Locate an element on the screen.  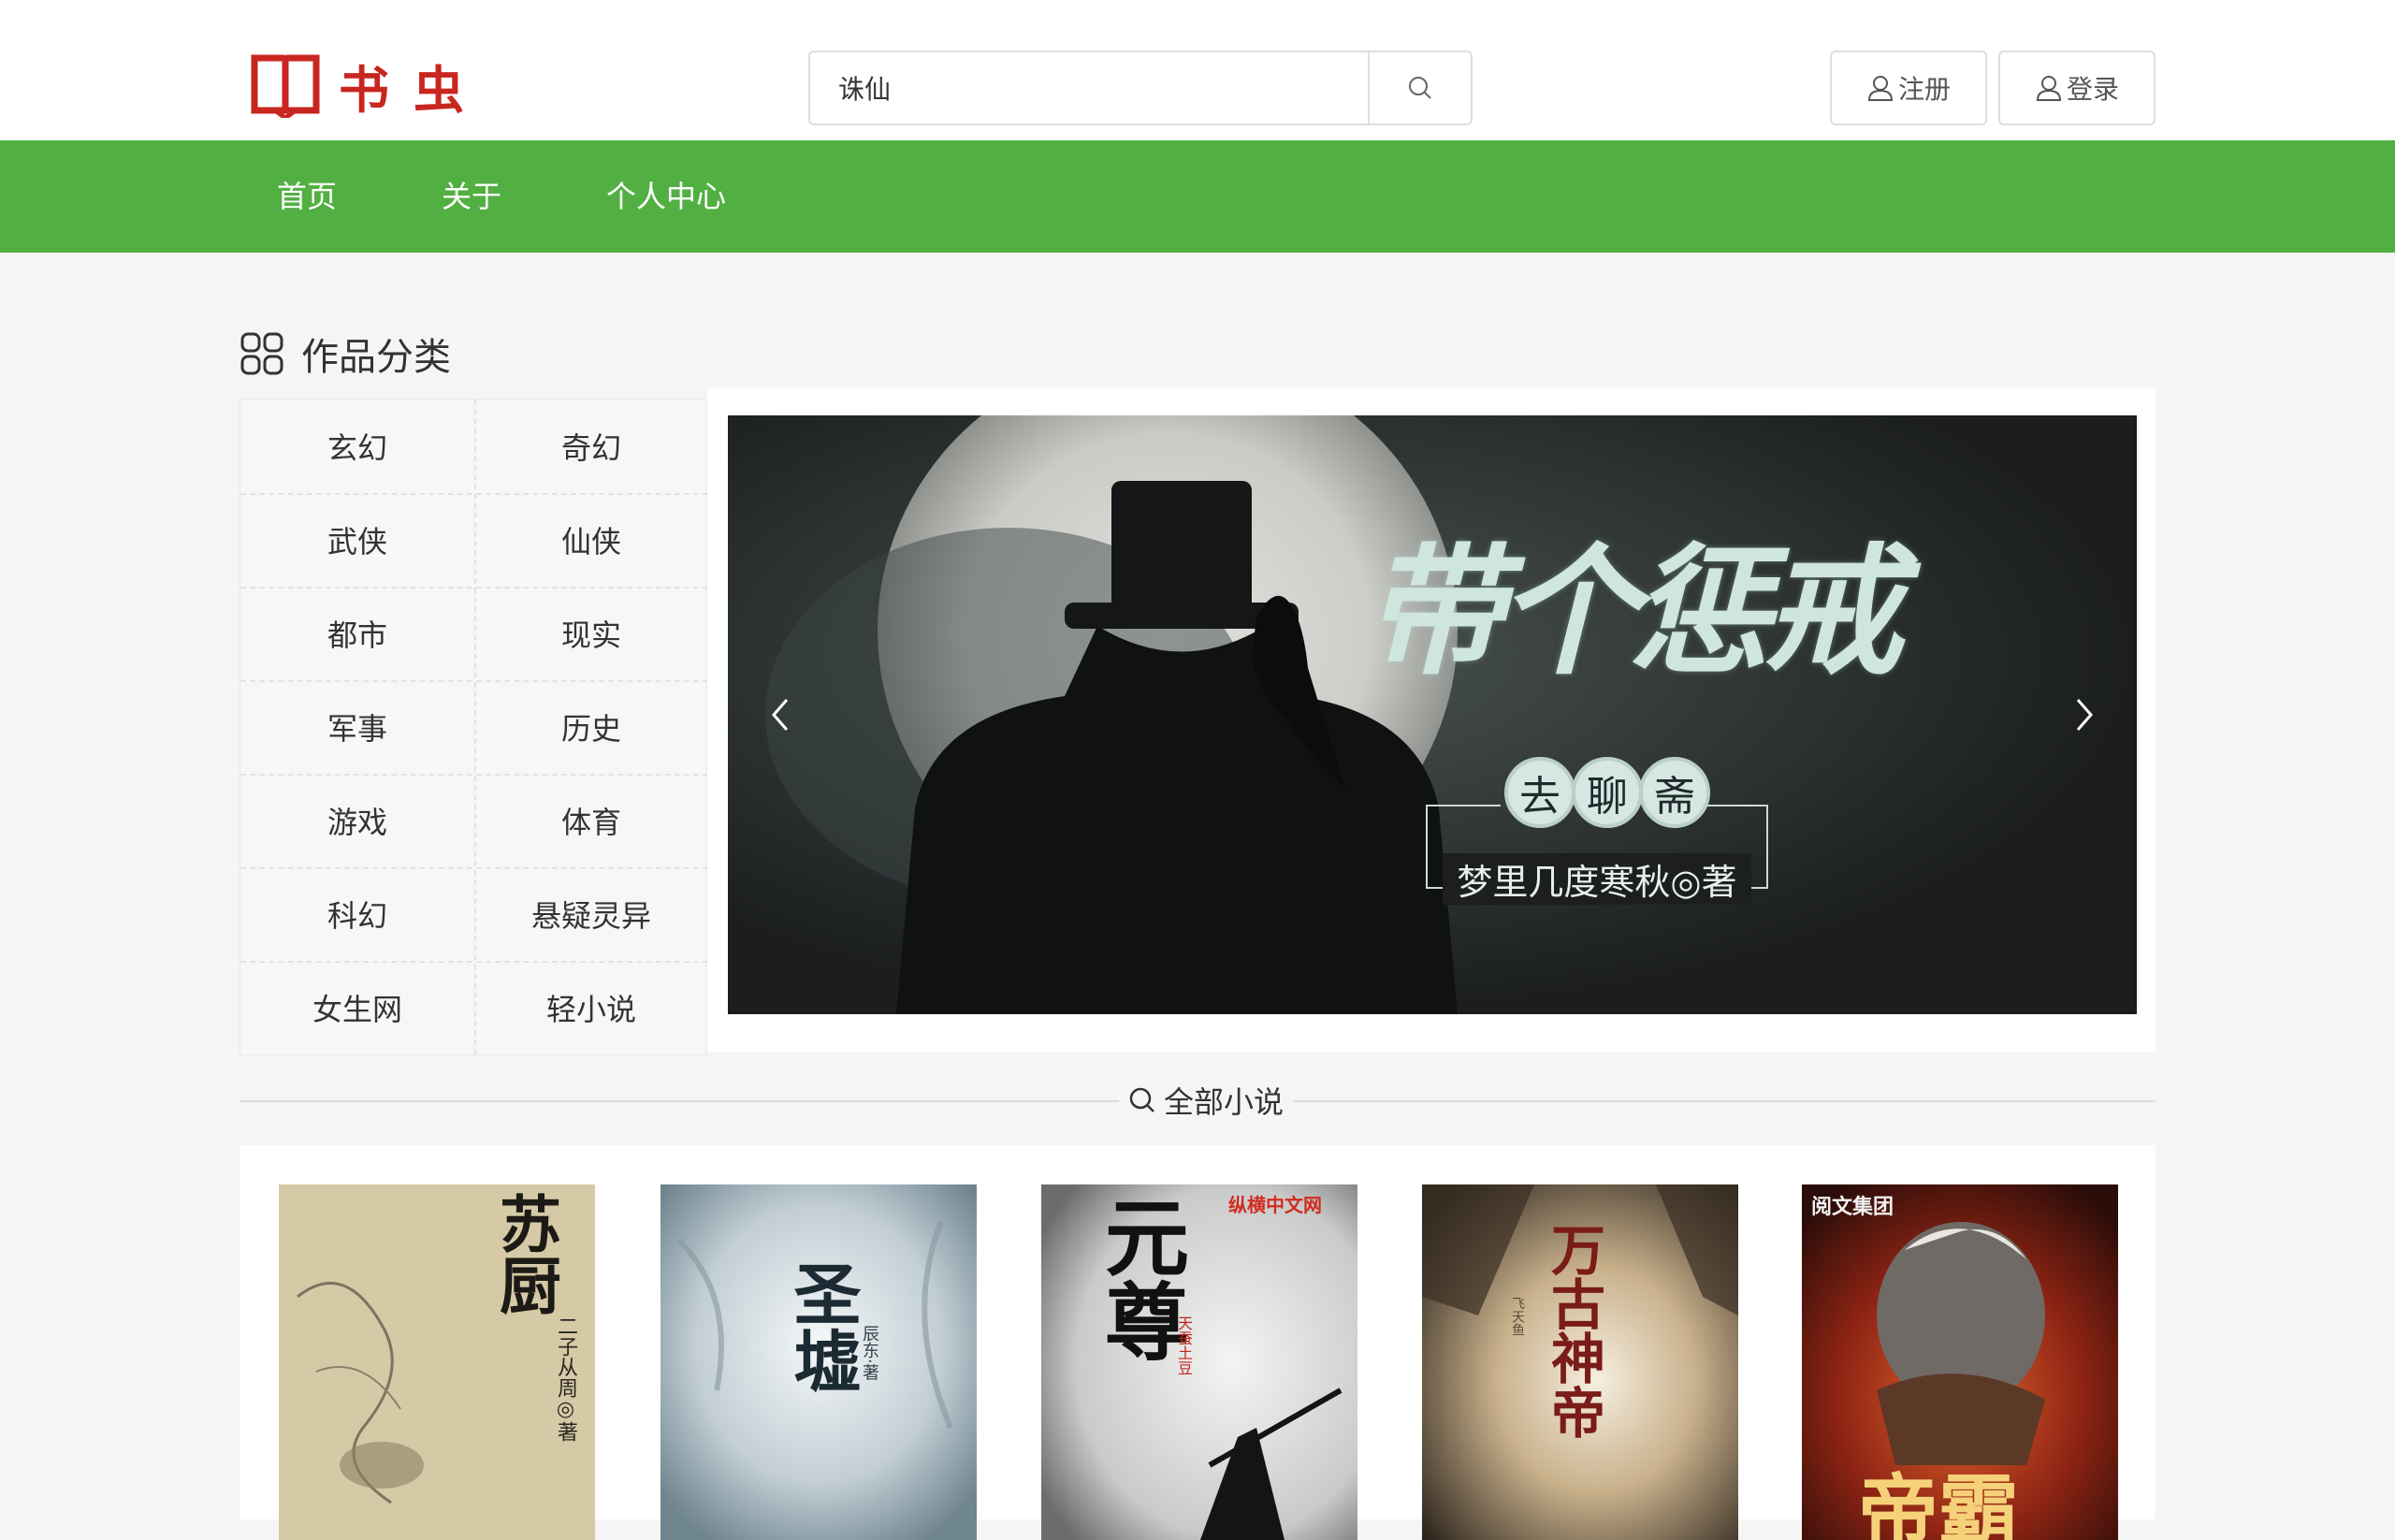
book-author: 飞天鱼 is located at coordinates (1517, 1316).